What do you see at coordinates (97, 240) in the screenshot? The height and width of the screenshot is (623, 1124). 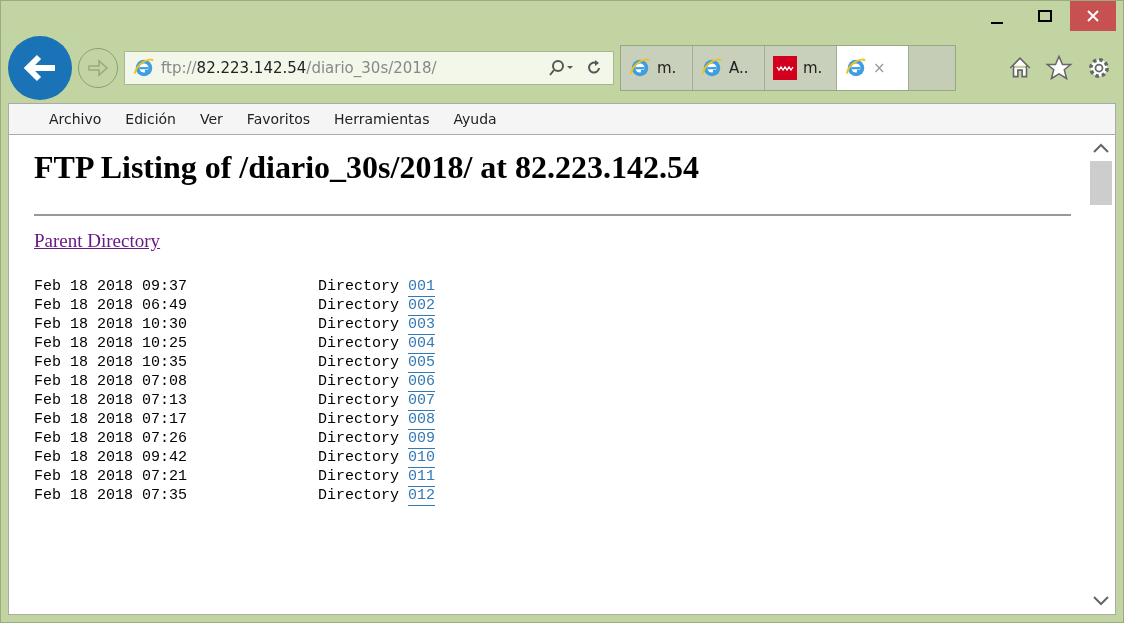 I see `parent-directory-link: Parent Directory` at bounding box center [97, 240].